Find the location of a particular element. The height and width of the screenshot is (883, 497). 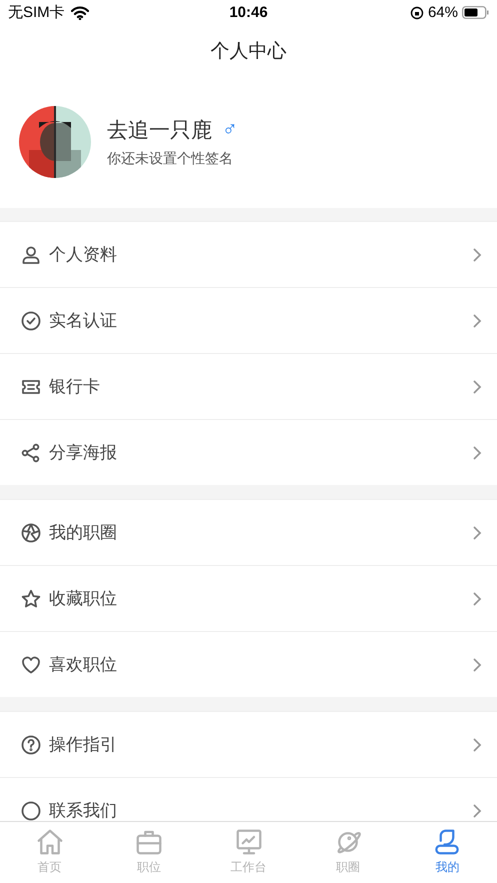

heart-icon is located at coordinates (31, 664).